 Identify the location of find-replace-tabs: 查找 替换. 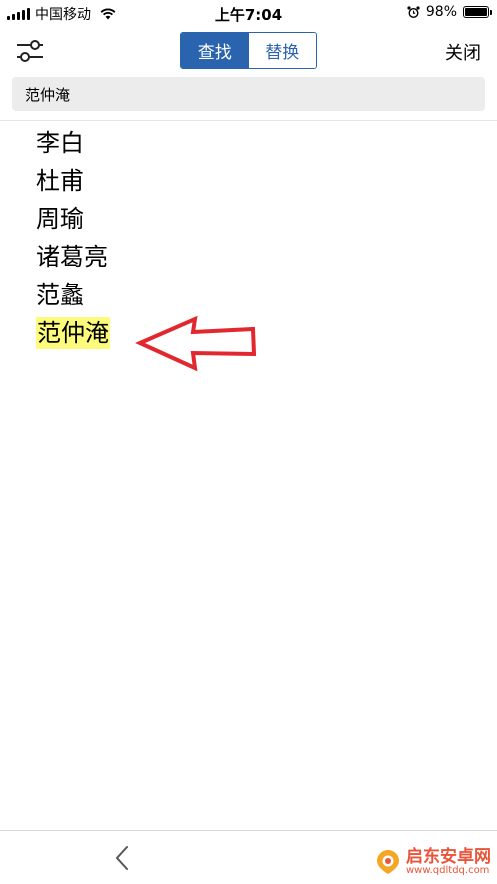
(248, 50).